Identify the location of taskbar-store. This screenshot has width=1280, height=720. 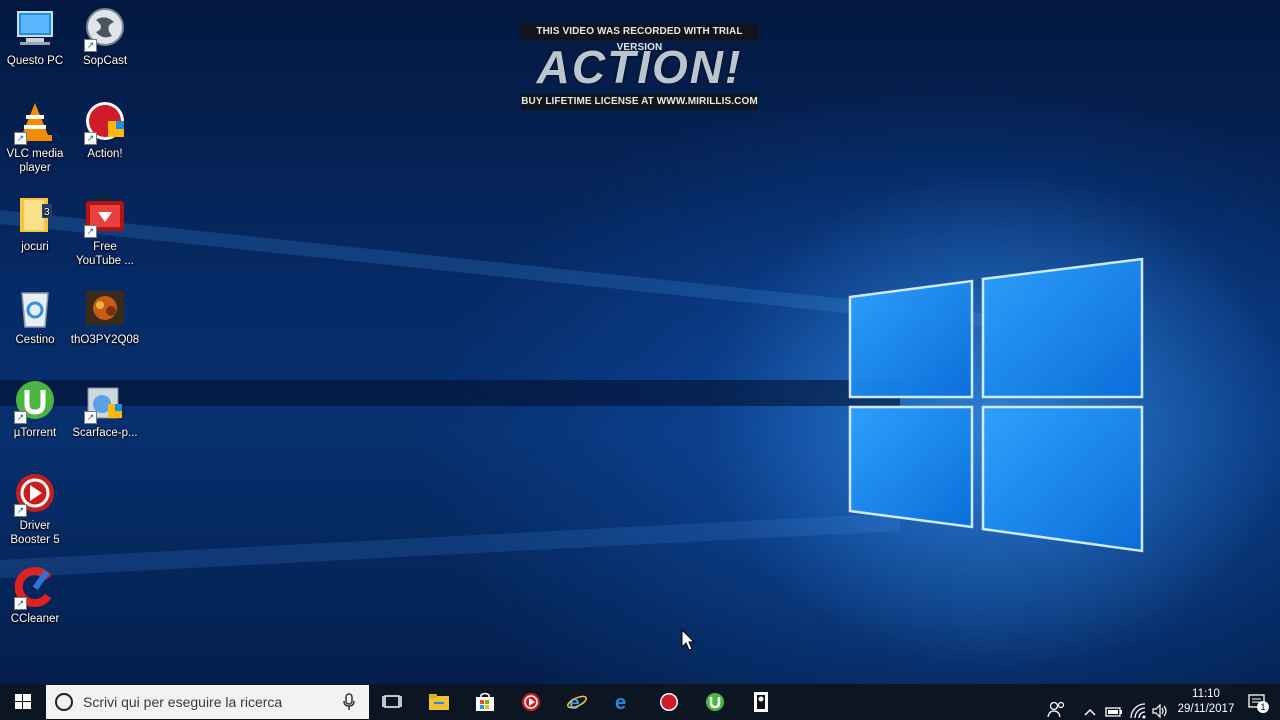
(485, 702).